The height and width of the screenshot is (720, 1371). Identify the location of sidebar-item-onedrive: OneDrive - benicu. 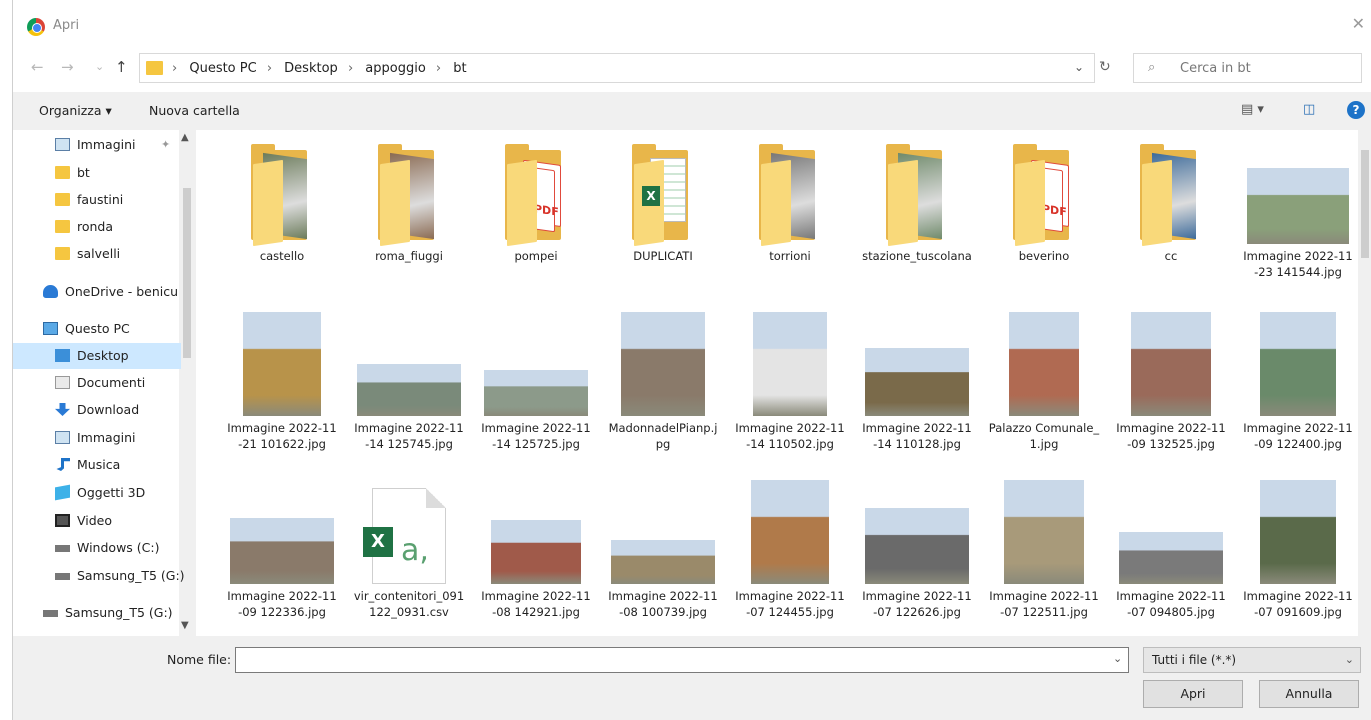
(97, 292).